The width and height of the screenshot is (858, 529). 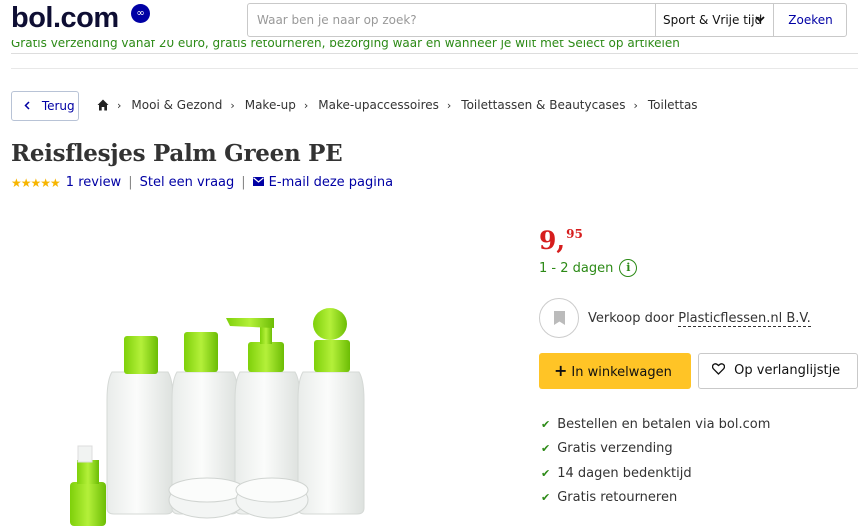 What do you see at coordinates (378, 105) in the screenshot?
I see `breadcrumb-item: Make-upaccessoires` at bounding box center [378, 105].